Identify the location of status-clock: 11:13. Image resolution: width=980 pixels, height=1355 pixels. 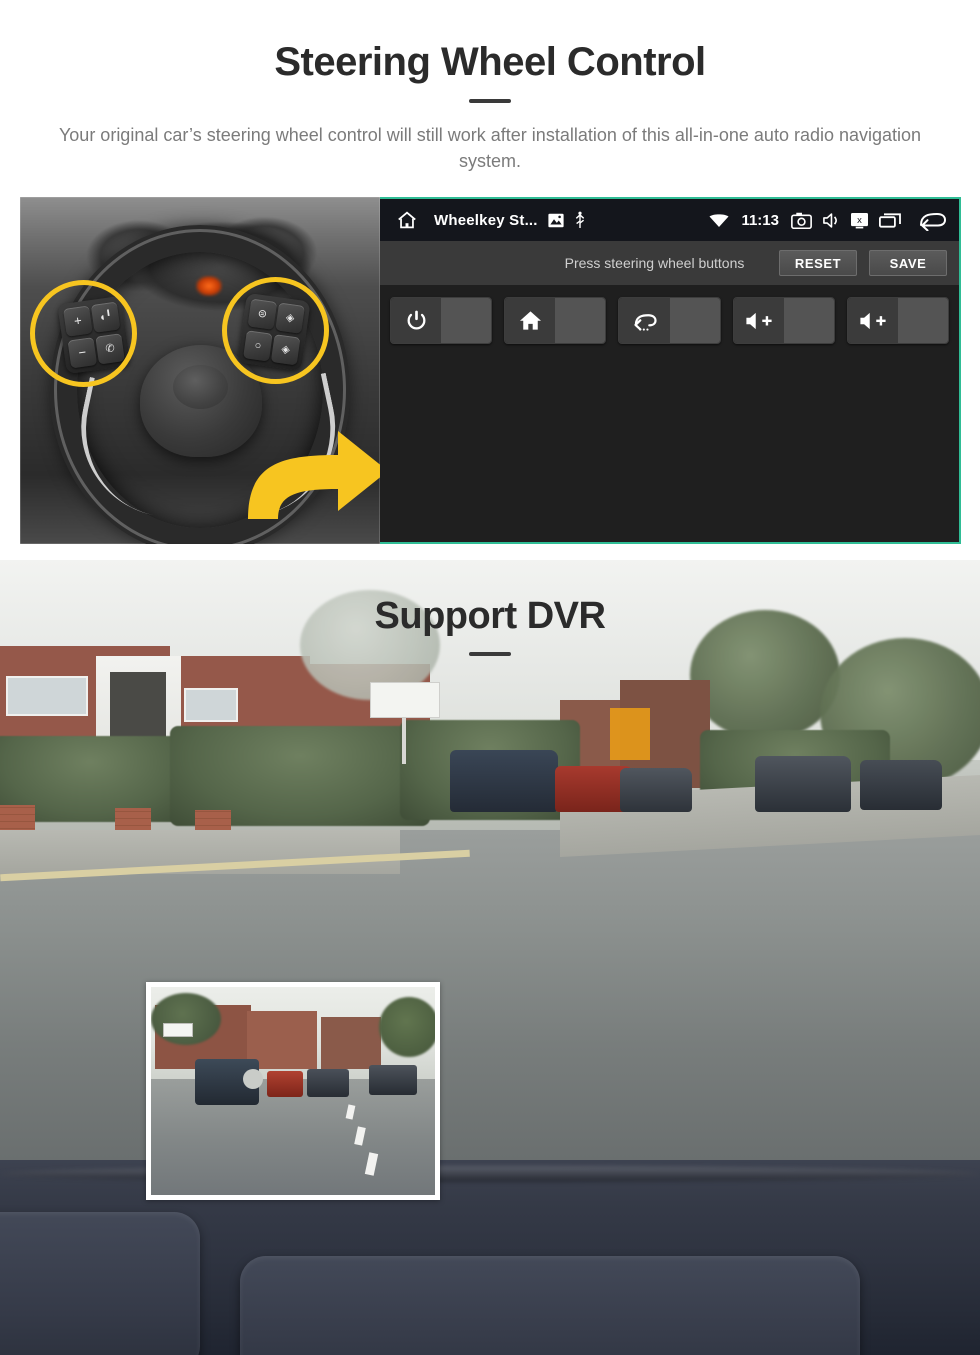
(760, 220).